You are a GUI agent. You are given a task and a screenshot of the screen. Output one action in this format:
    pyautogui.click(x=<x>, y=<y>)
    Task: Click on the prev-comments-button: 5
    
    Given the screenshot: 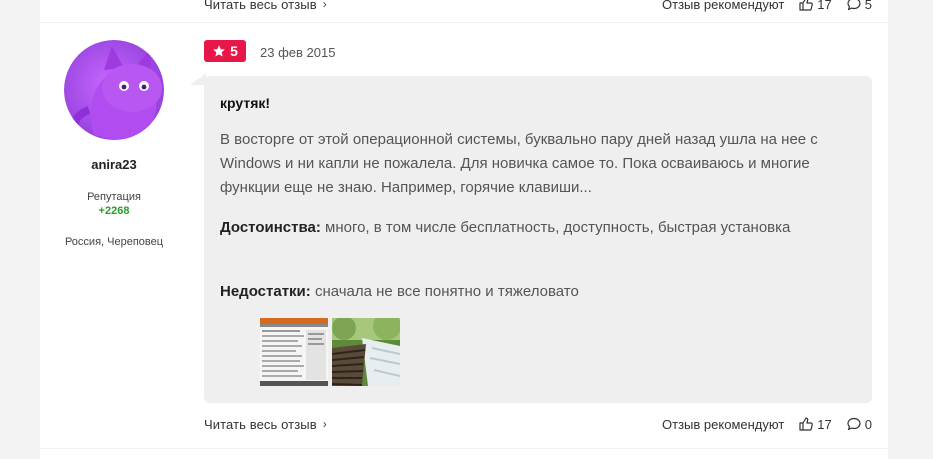 What is the action you would take?
    pyautogui.click(x=859, y=6)
    